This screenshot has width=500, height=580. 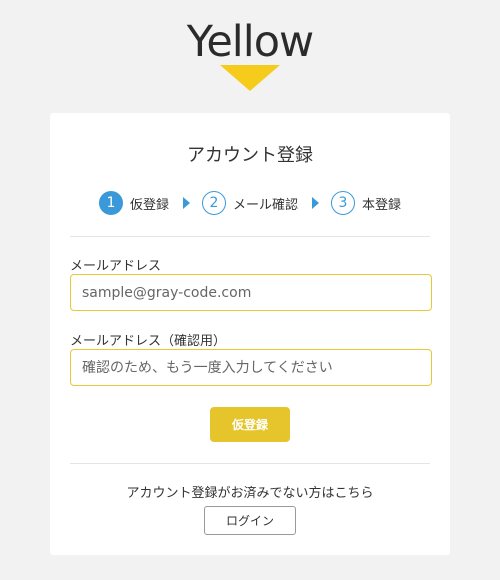 What do you see at coordinates (251, 367) in the screenshot?
I see `email-confirm-field` at bounding box center [251, 367].